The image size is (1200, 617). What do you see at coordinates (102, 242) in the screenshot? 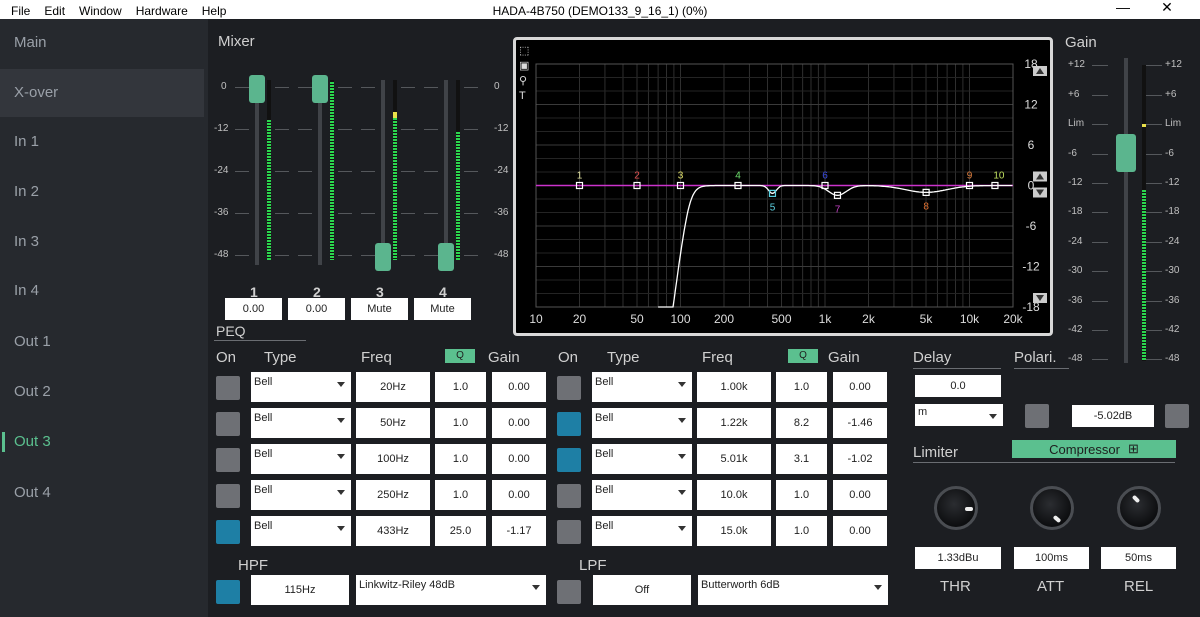
I see `sidebar-item-in-3: In 3` at bounding box center [102, 242].